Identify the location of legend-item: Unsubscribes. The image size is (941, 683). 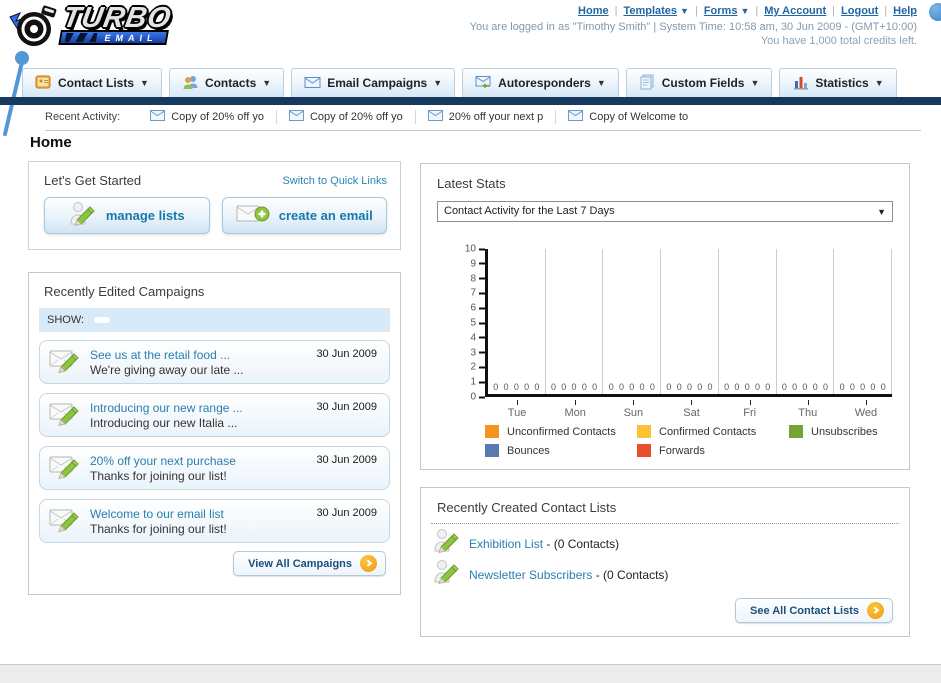
(833, 431).